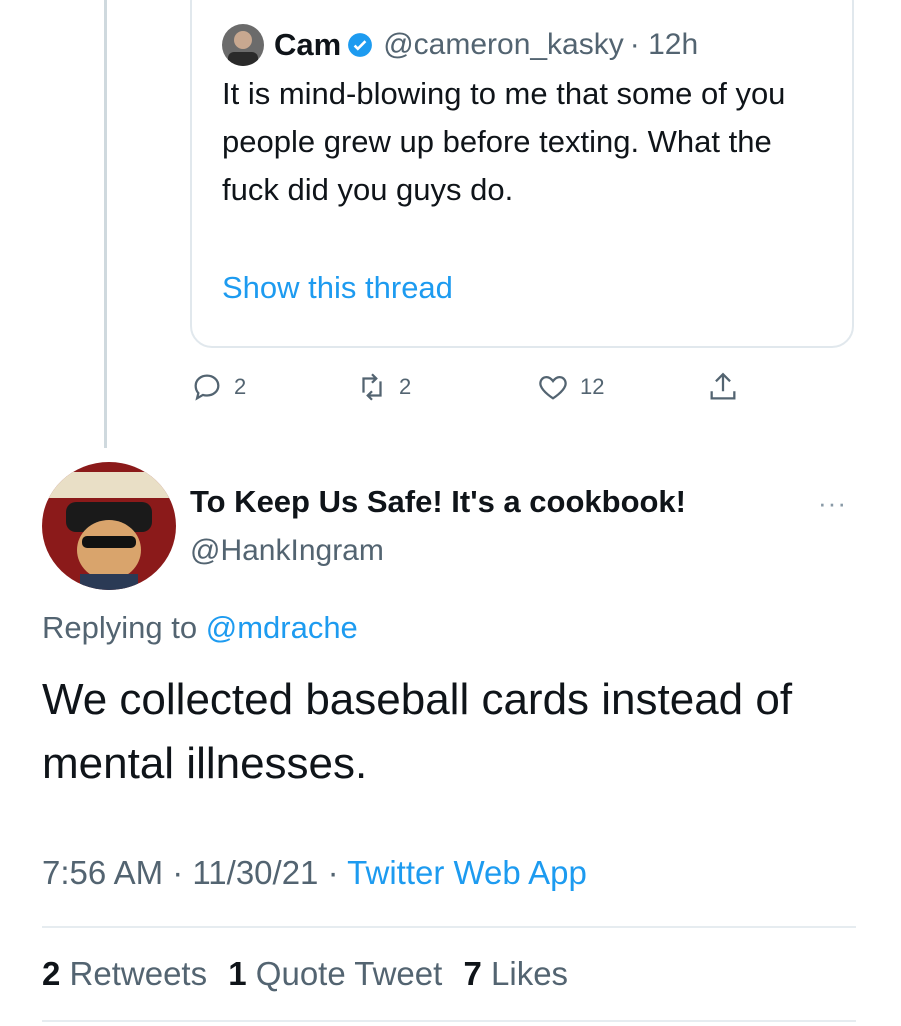  Describe the element at coordinates (438, 502) in the screenshot. I see `author-display-name: To Keep Us Safe! It's a cookbook!` at that location.